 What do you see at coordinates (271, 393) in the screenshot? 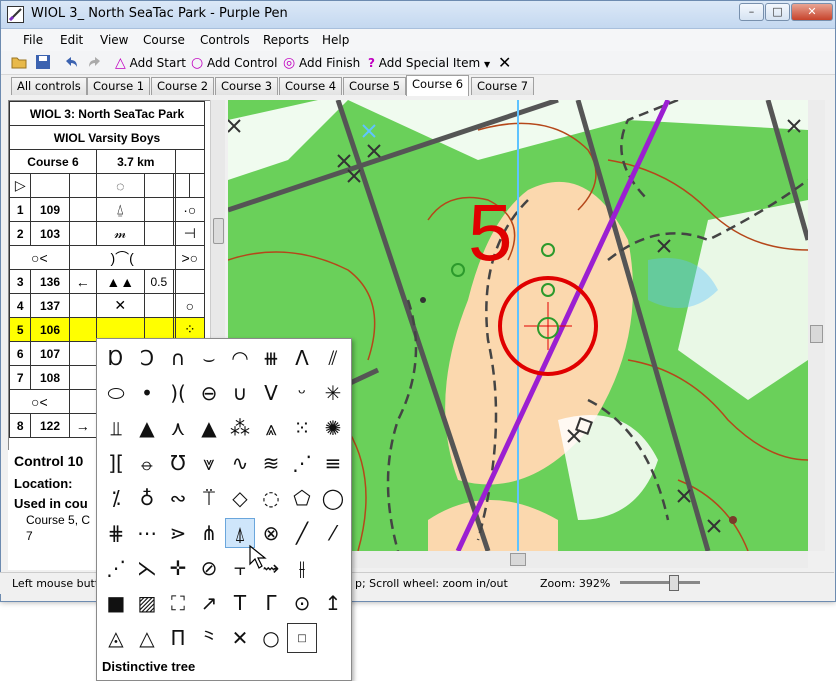
I see `symbol-cell: V` at bounding box center [271, 393].